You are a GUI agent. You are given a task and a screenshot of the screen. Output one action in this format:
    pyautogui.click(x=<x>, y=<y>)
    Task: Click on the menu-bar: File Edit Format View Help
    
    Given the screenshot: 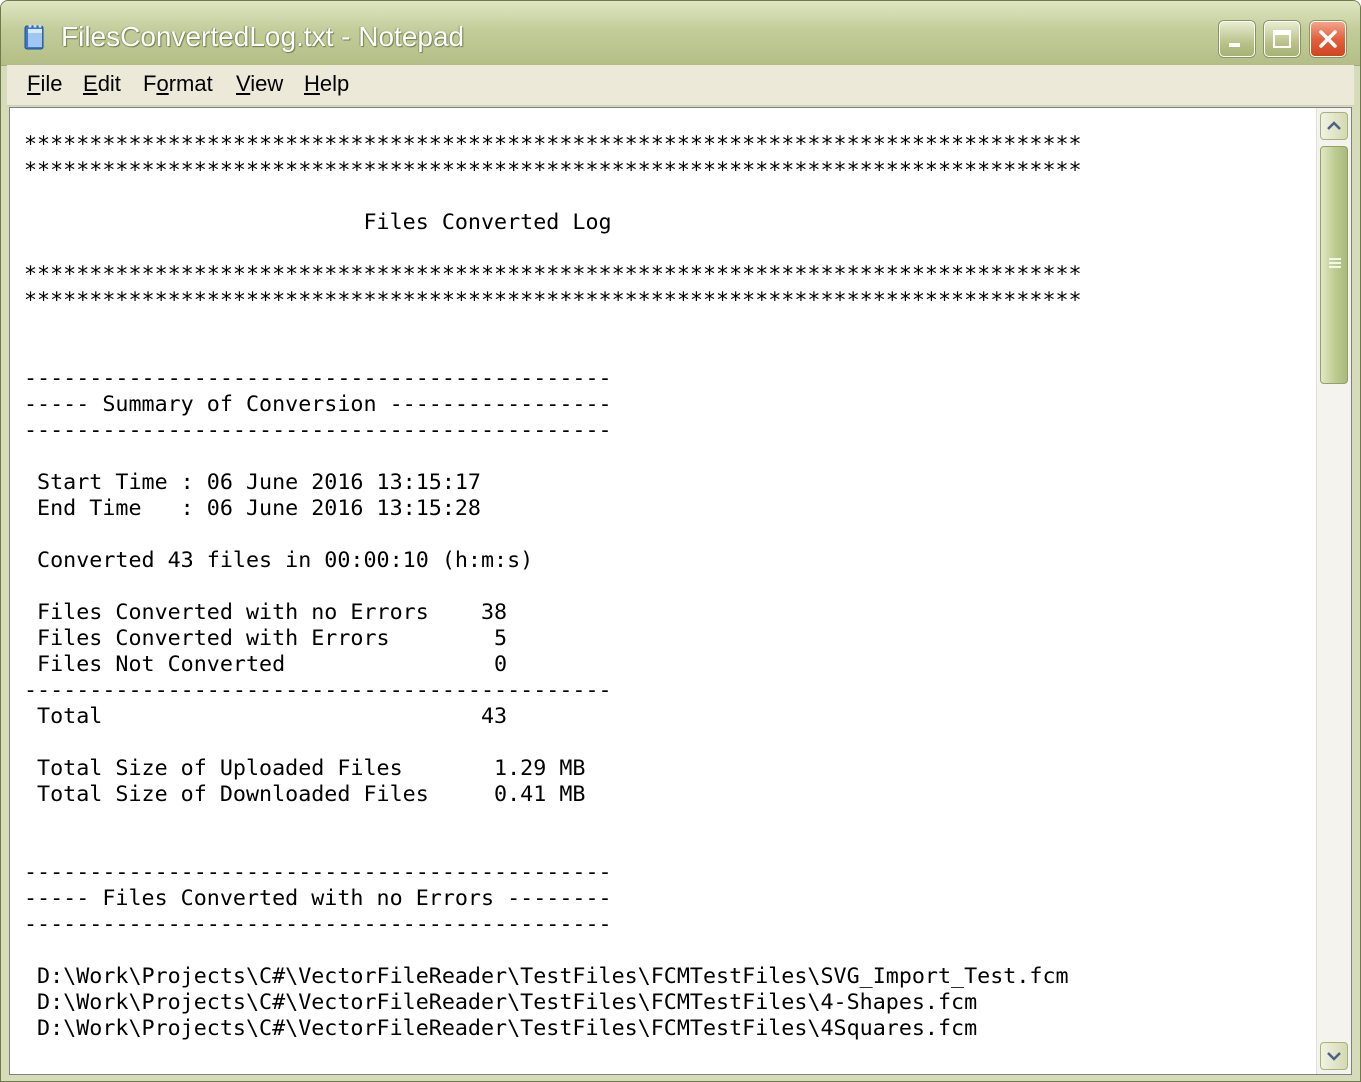 What is the action you would take?
    pyautogui.click(x=680, y=85)
    